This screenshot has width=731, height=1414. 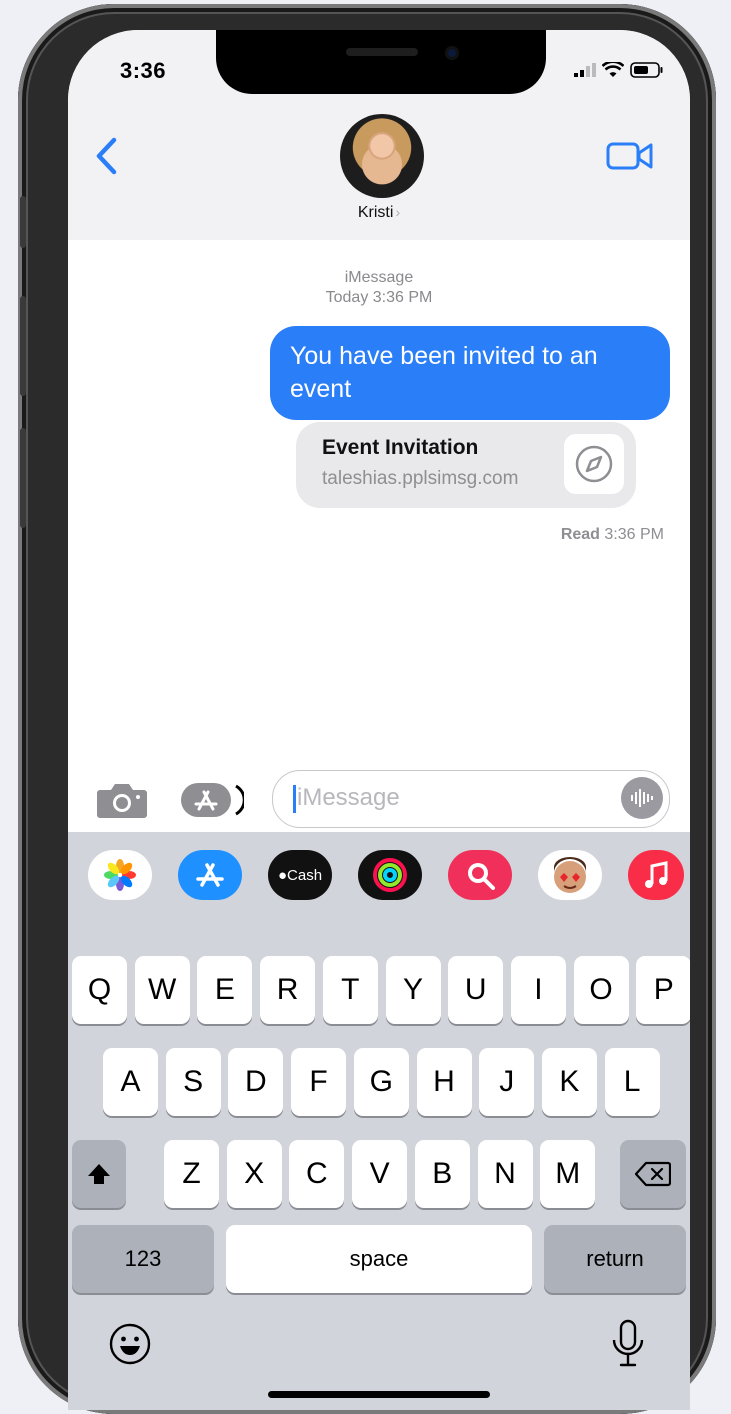 What do you see at coordinates (580, 534) in the screenshot?
I see `read-label: Read` at bounding box center [580, 534].